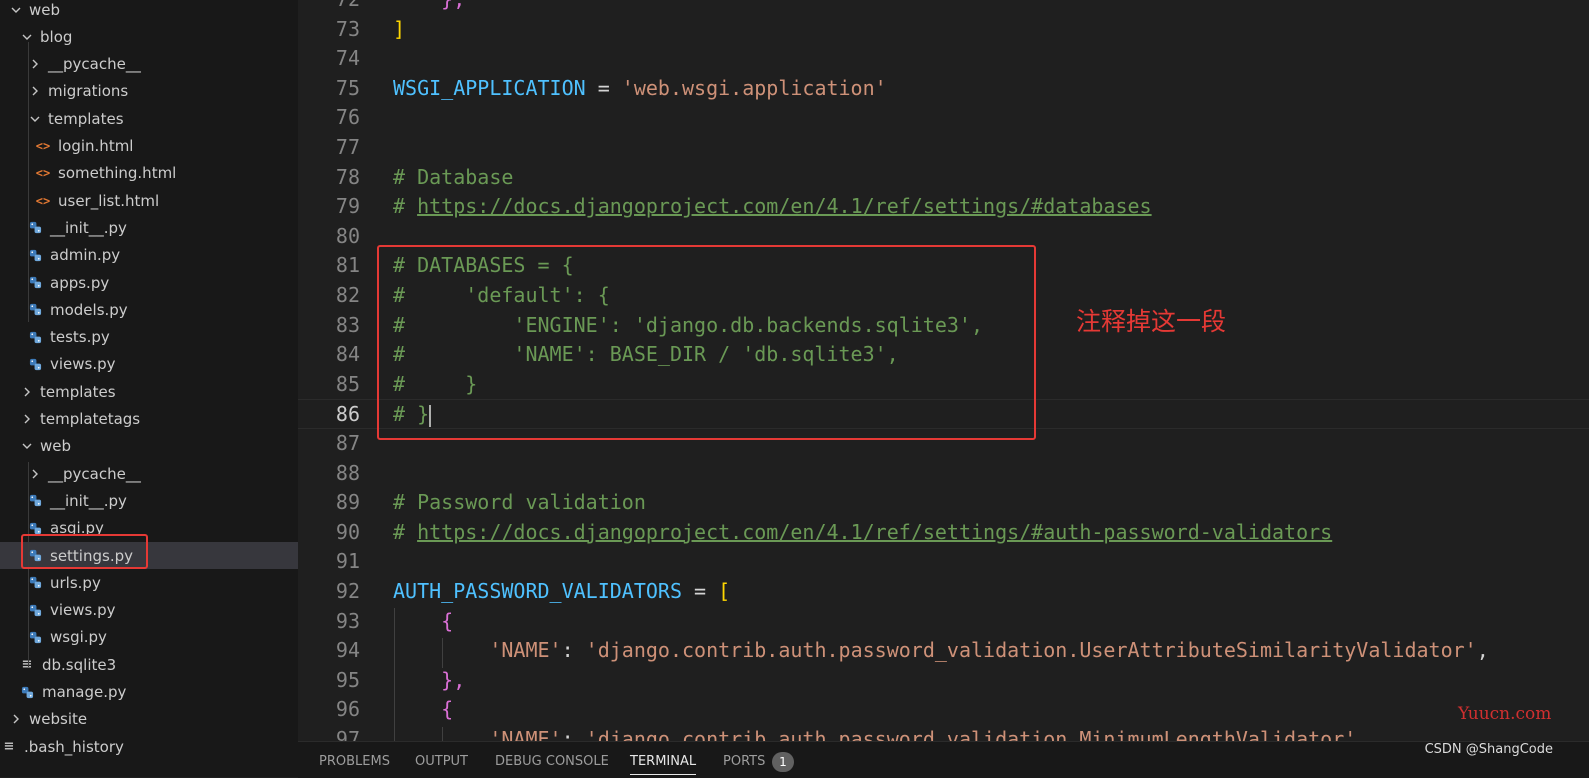 This screenshot has width=1589, height=778. What do you see at coordinates (347, 502) in the screenshot?
I see `line-number: 89` at bounding box center [347, 502].